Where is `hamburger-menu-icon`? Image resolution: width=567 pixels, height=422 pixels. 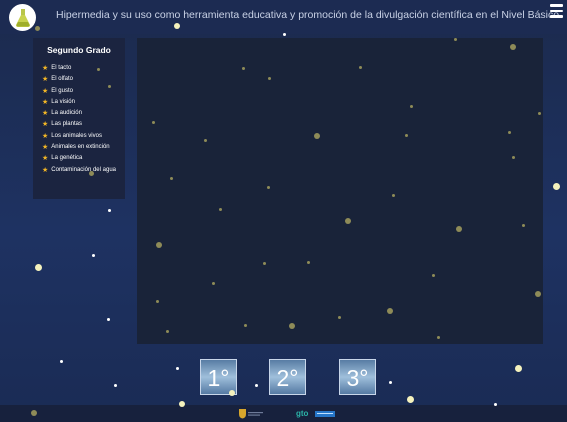 hamburger-menu-icon is located at coordinates (556, 11).